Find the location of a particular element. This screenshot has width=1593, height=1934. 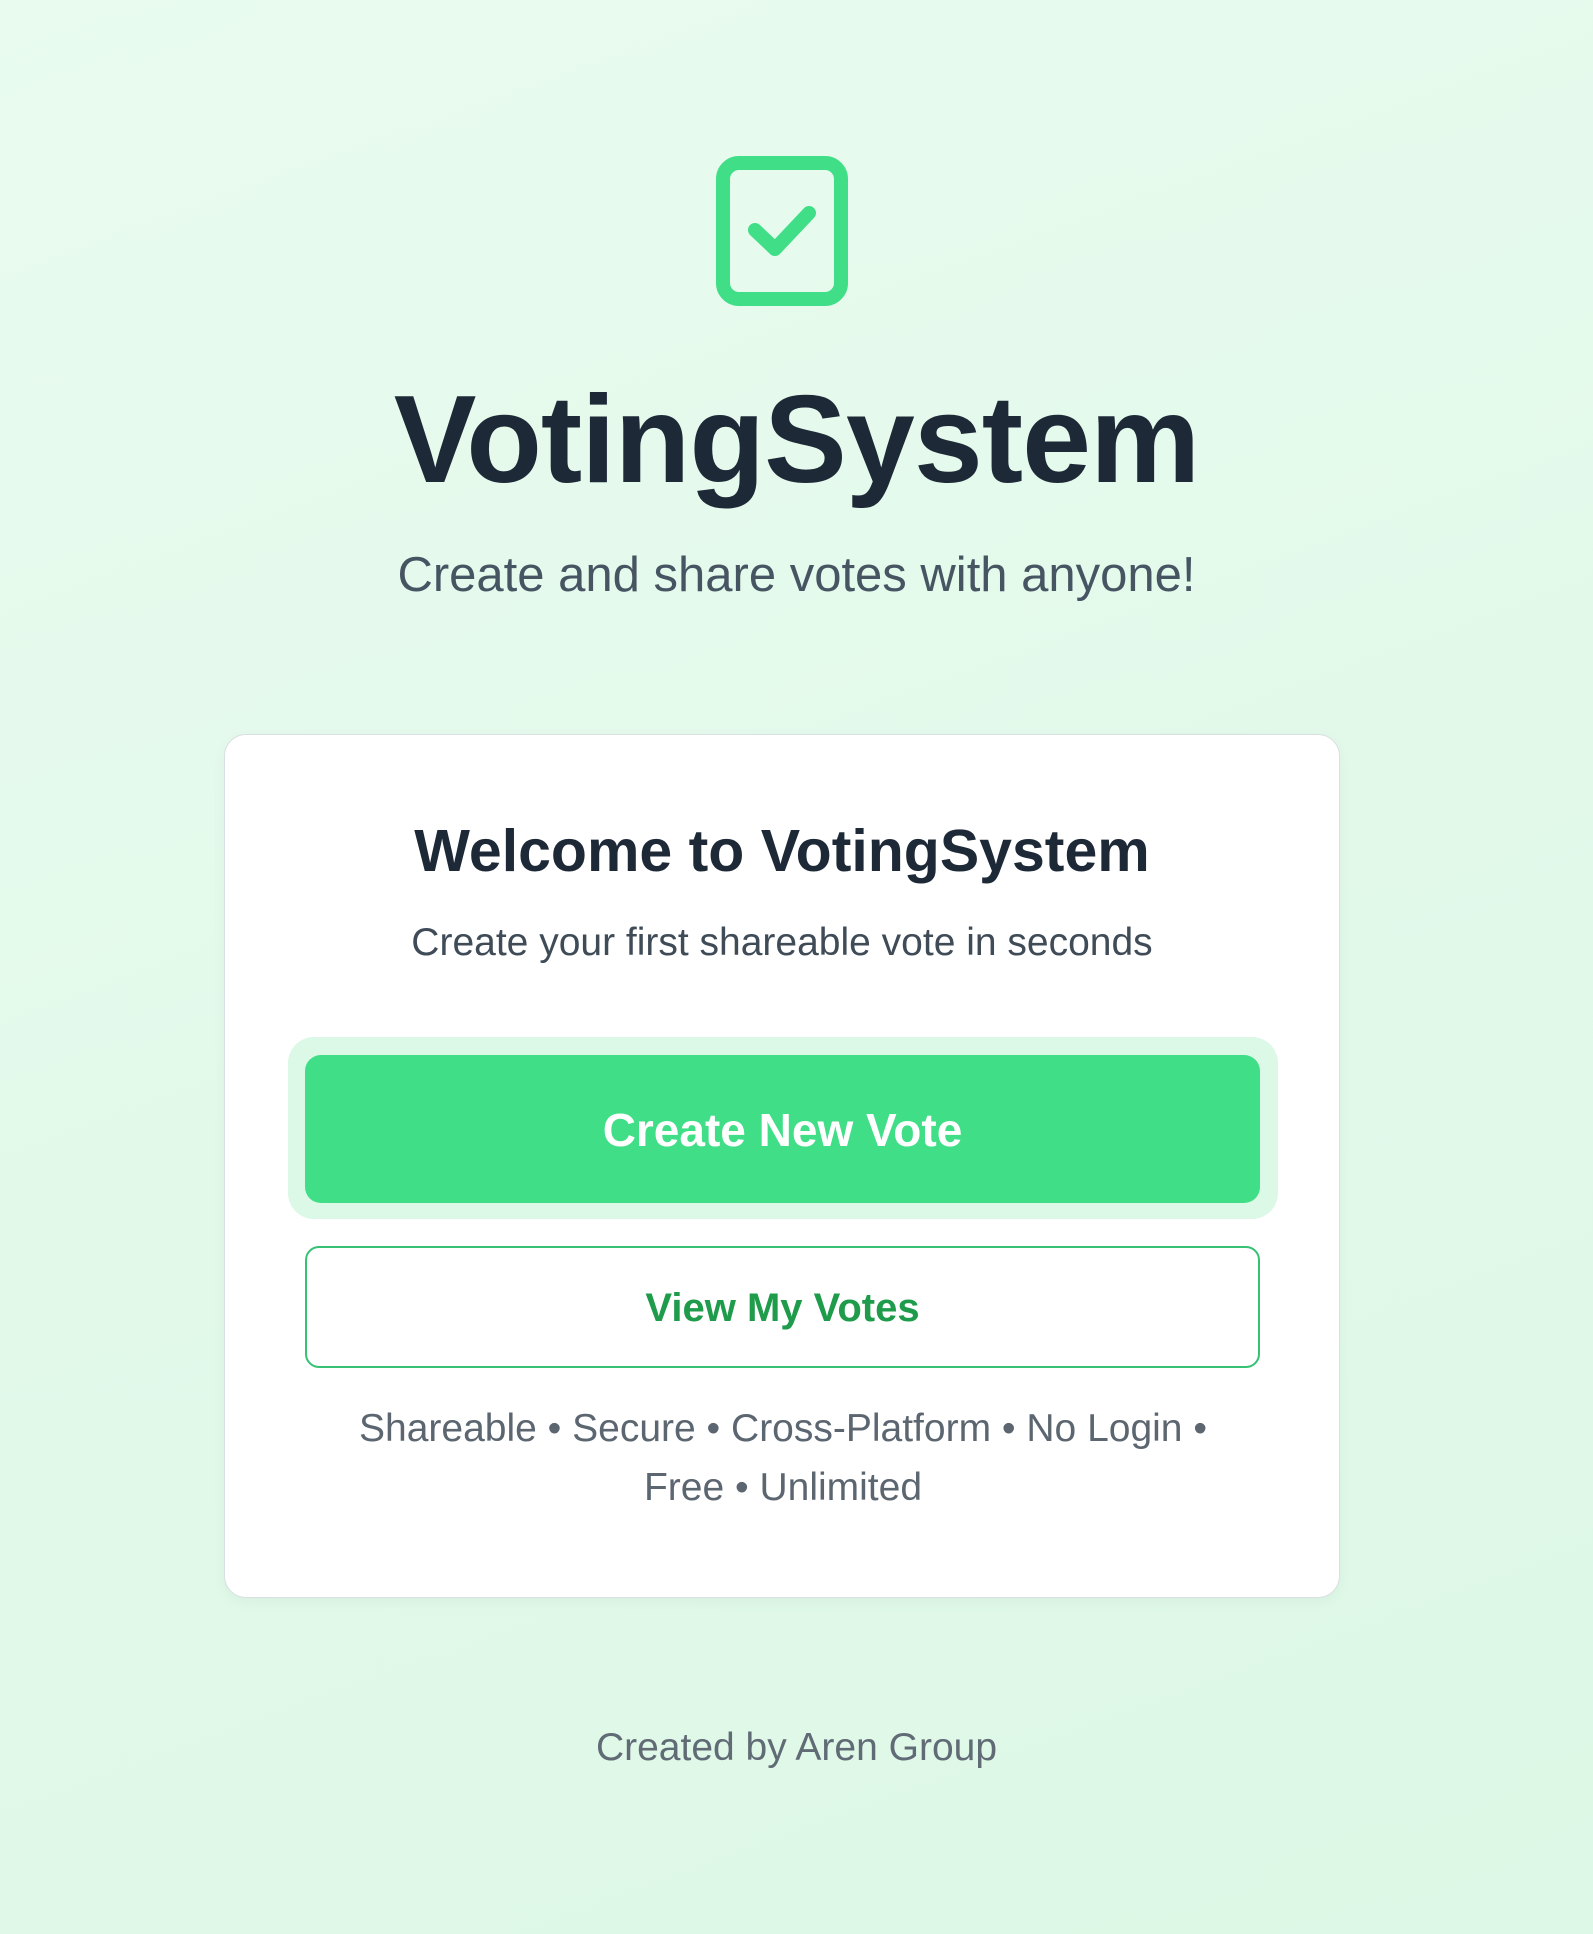

card-title: Welcome to VotingSystem is located at coordinates (782, 851).